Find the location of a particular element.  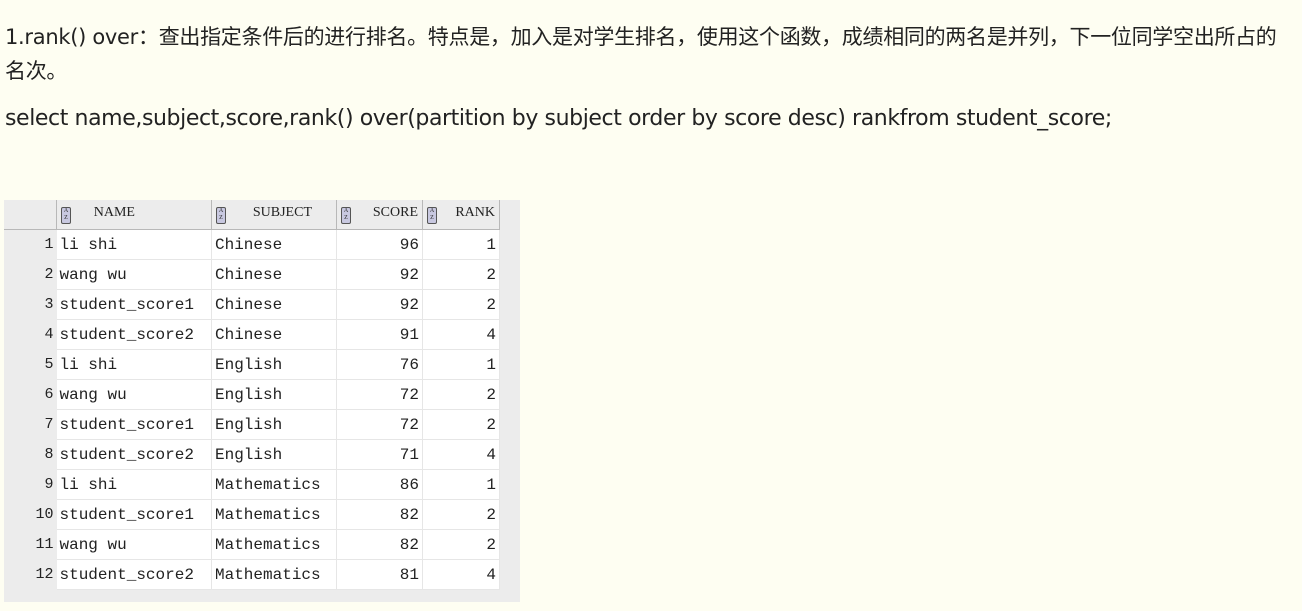

table-row: 4 student_score2 Chinese 91 4 is located at coordinates (252, 334).